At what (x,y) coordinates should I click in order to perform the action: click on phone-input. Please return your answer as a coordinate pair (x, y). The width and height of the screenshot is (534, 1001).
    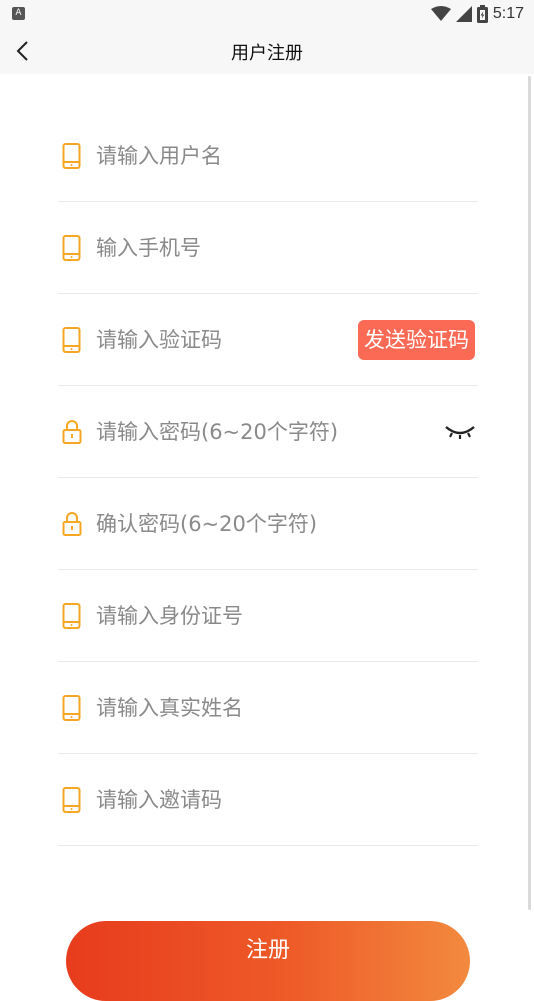
    Looking at the image, I should click on (236, 248).